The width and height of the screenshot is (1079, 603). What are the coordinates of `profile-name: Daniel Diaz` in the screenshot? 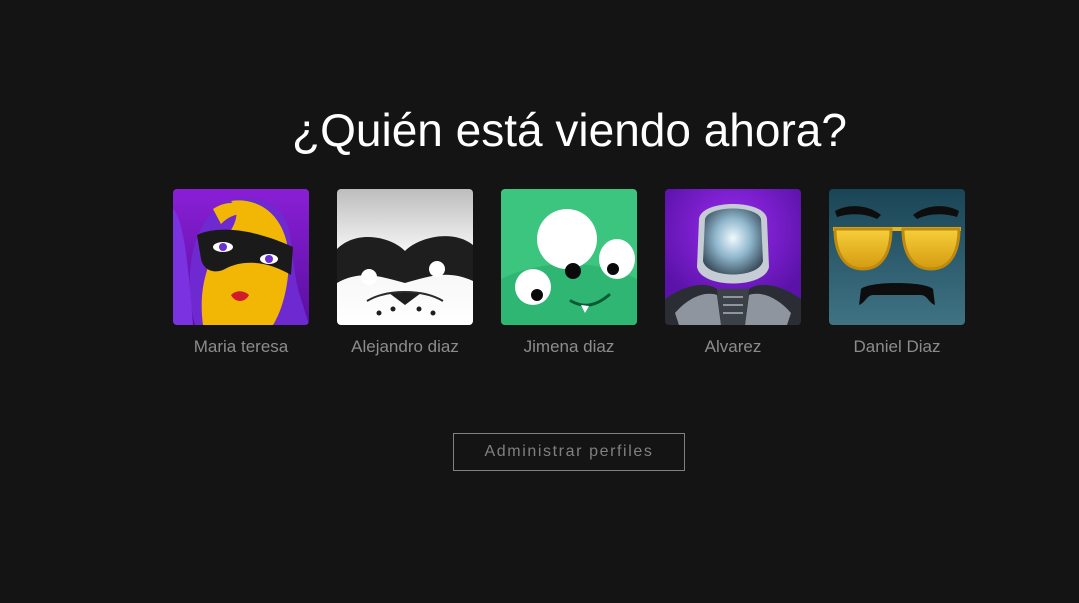 It's located at (897, 346).